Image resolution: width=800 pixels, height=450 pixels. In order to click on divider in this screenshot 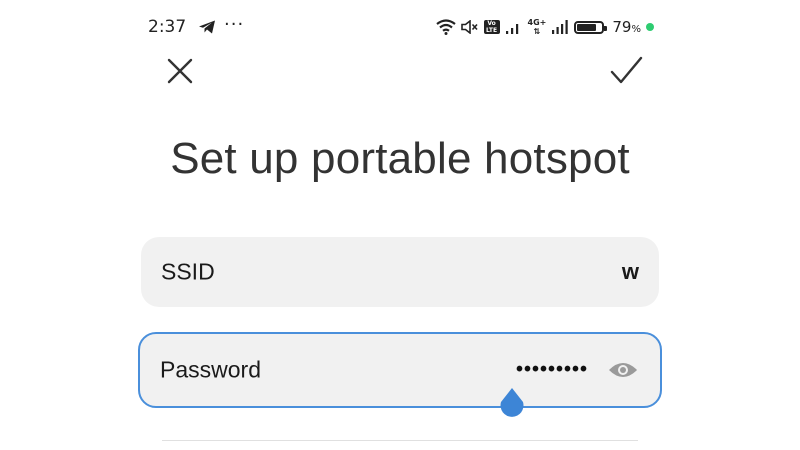, I will do `click(400, 440)`.